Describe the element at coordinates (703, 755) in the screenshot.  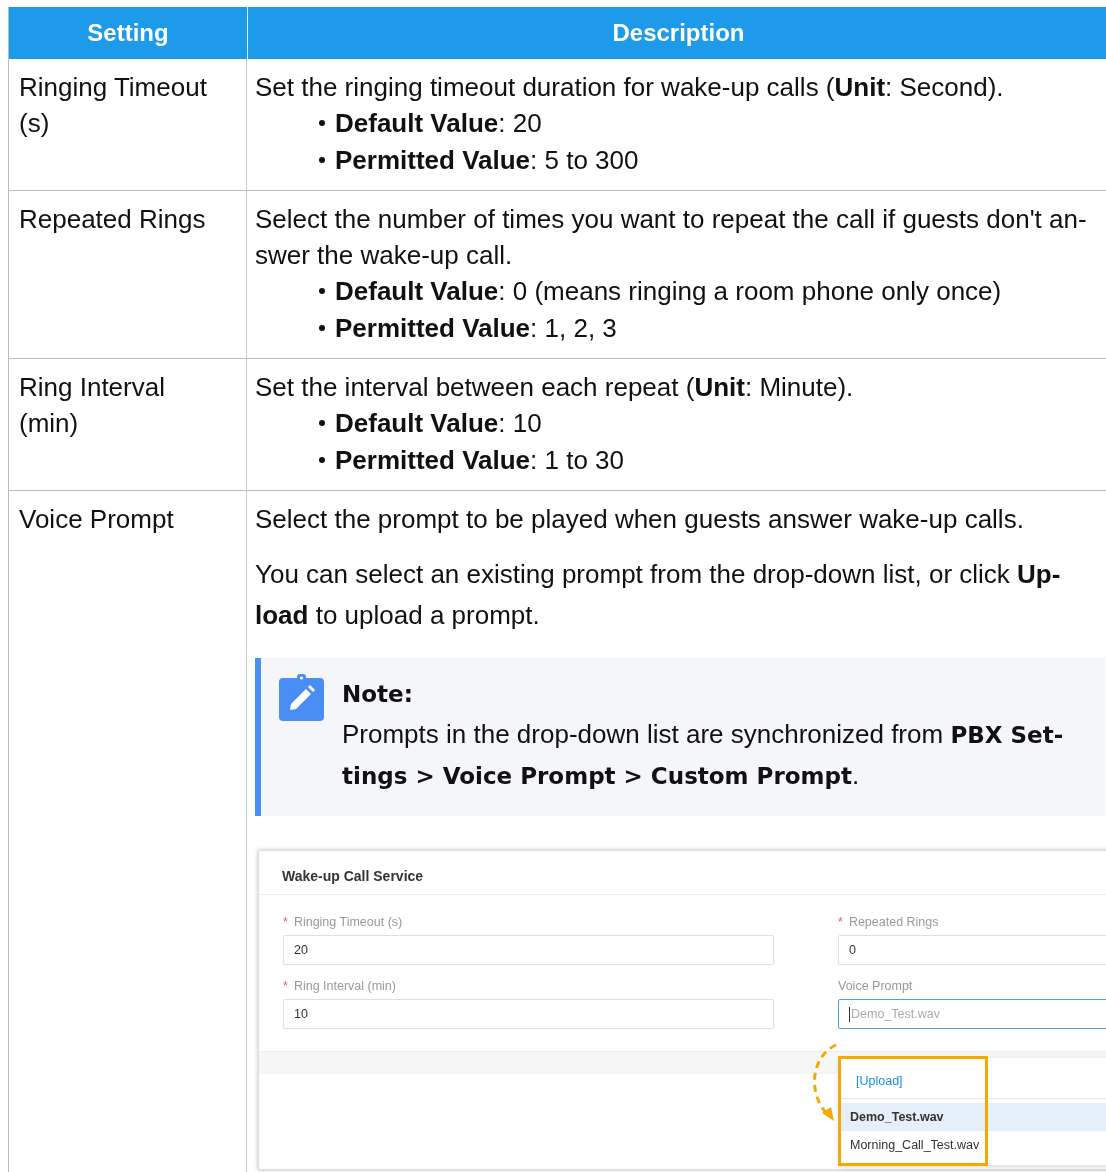
I see `note-text: Prompts in the drop-down list are synchronized from PBX Set-tings > Voice Prompt > Custom Prompt.` at that location.